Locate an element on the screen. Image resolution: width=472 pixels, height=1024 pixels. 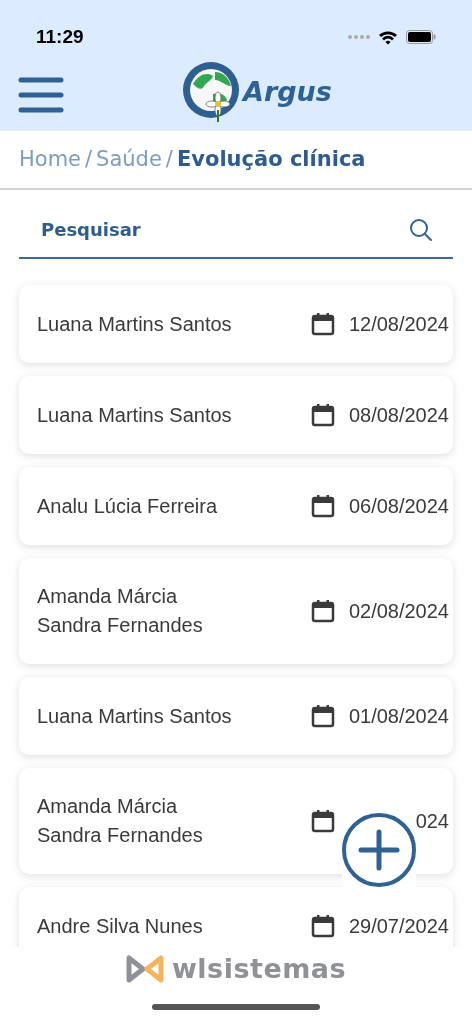
record-card: Amanda Márcia Sandra Fernandes 024 is located at coordinates (236, 821).